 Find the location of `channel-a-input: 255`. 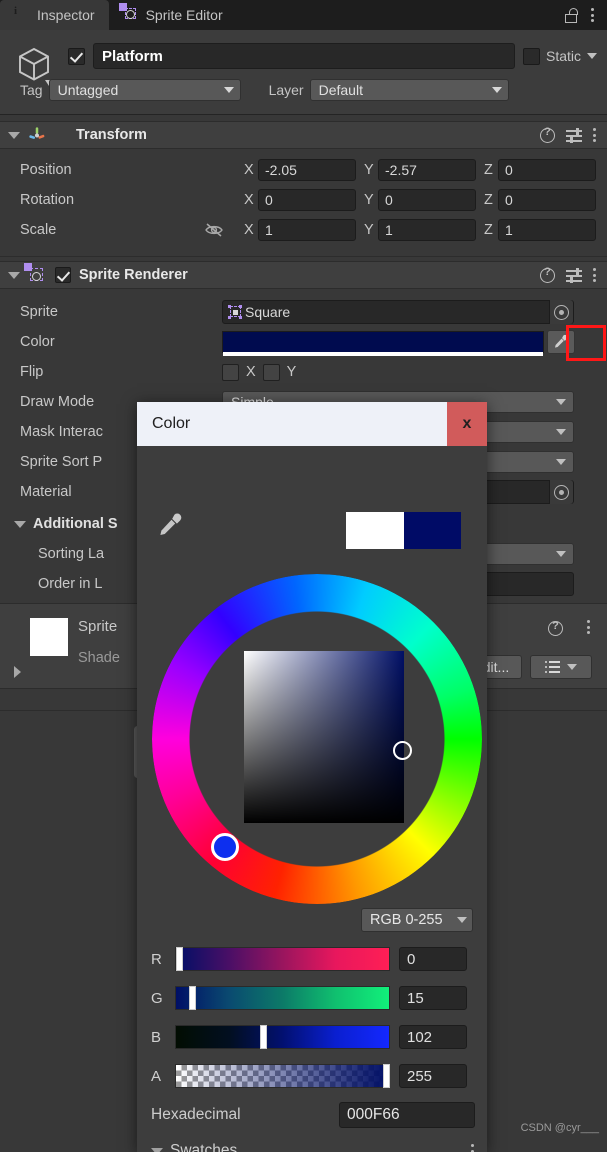

channel-a-input: 255 is located at coordinates (433, 1076).